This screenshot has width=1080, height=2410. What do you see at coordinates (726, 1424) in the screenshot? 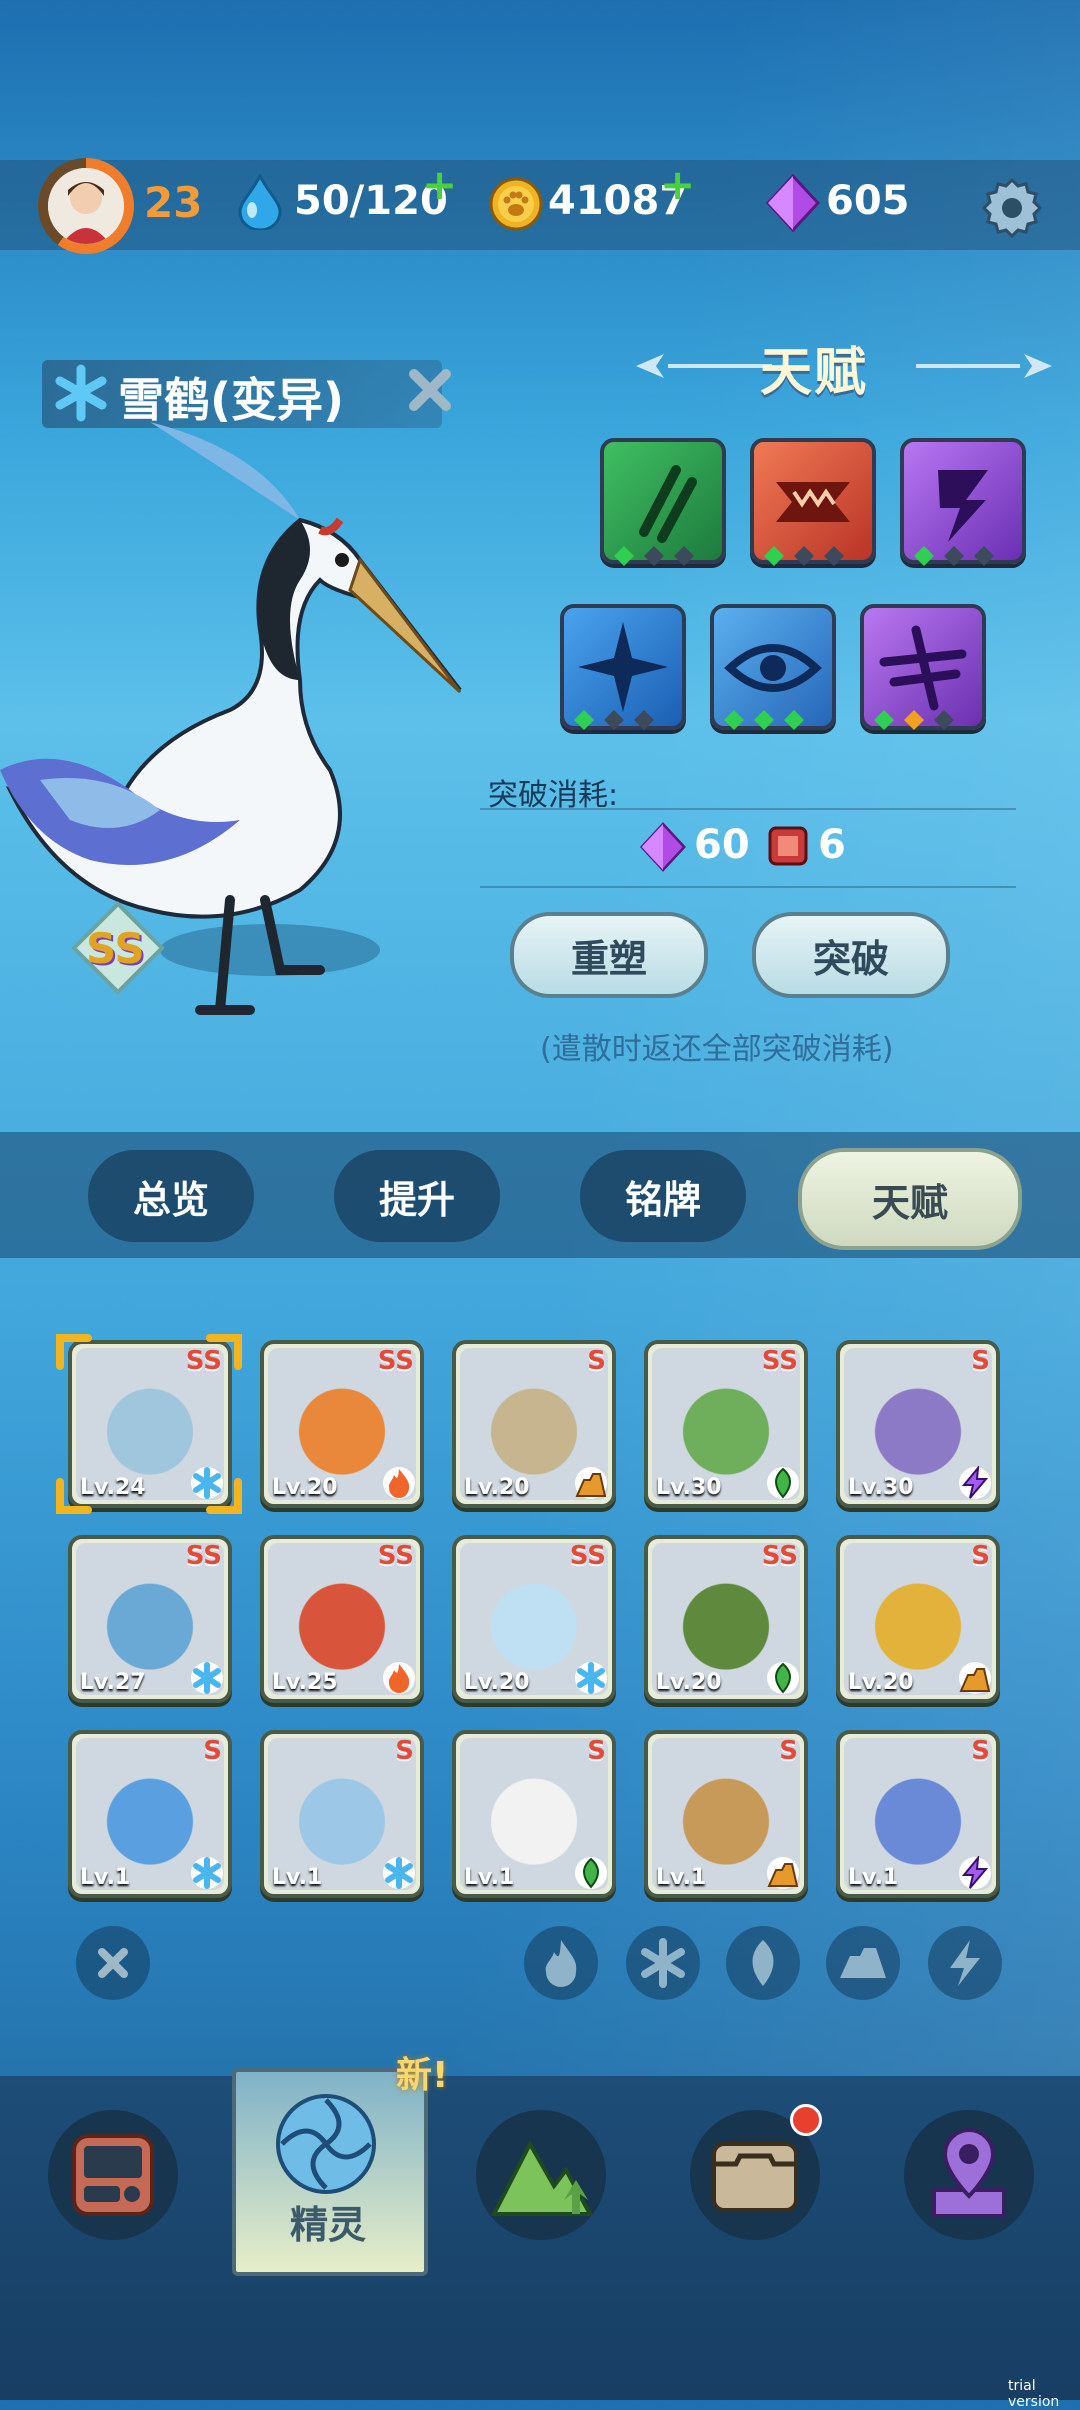
I see `pet-card: SS Lv.30` at bounding box center [726, 1424].